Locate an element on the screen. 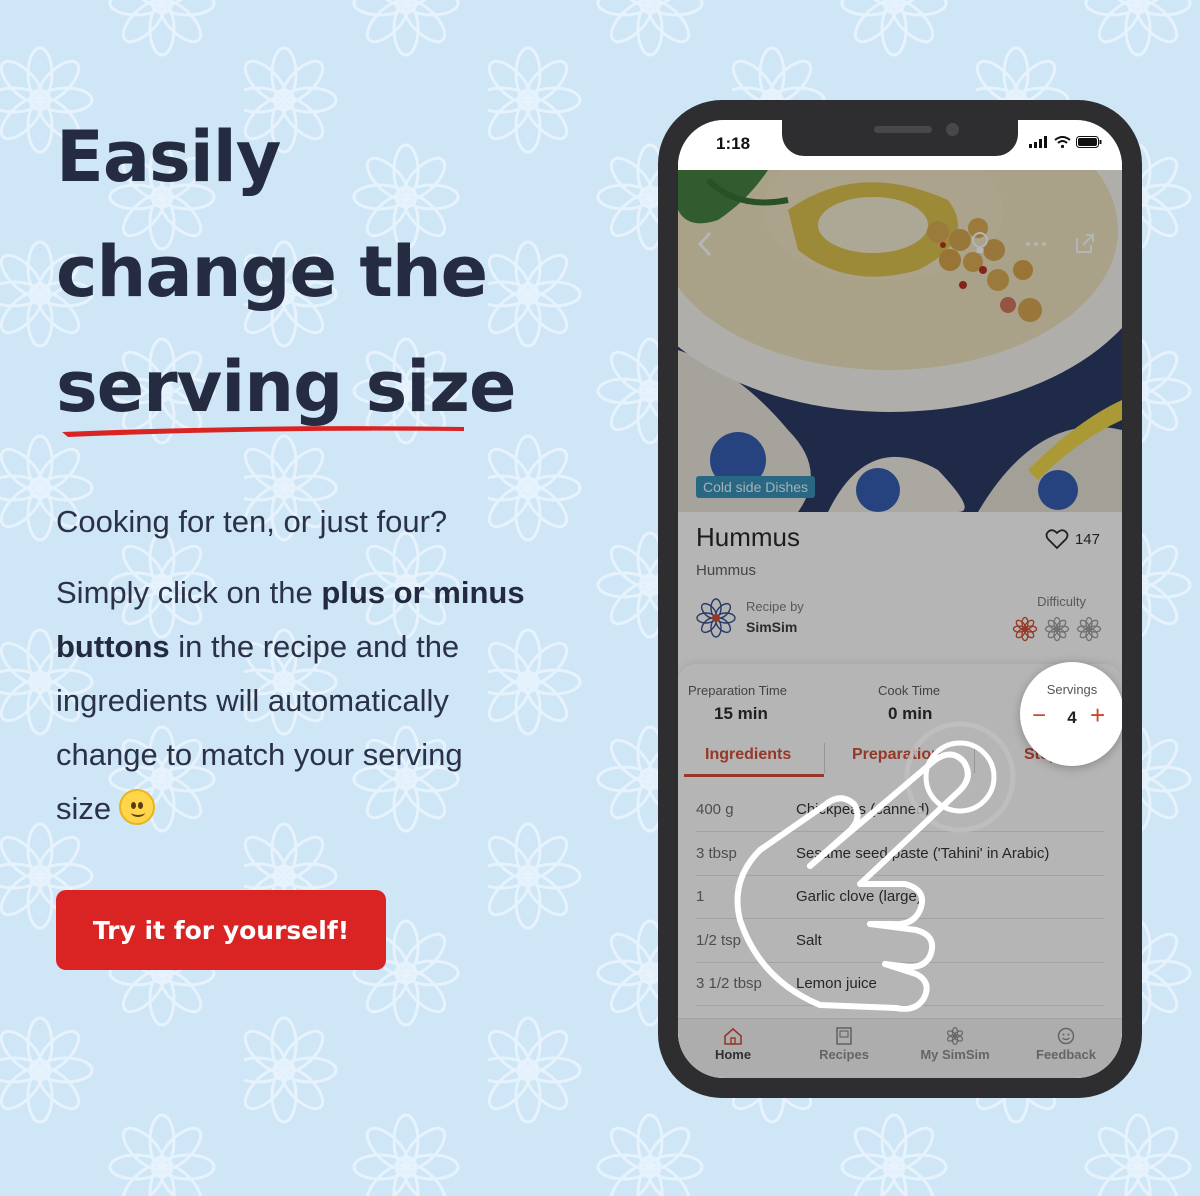 Image resolution: width=1200 pixels, height=1196 pixels. servings-value: 4 is located at coordinates (1072, 717).